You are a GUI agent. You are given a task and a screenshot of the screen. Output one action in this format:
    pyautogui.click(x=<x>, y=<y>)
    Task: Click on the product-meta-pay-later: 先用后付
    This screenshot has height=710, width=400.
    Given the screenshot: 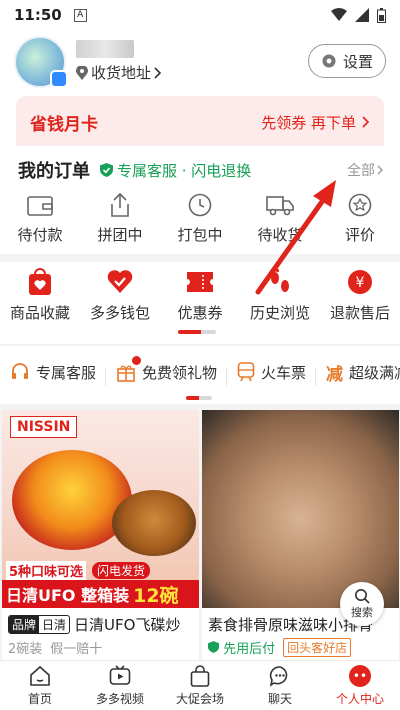 What is the action you would take?
    pyautogui.click(x=241, y=647)
    